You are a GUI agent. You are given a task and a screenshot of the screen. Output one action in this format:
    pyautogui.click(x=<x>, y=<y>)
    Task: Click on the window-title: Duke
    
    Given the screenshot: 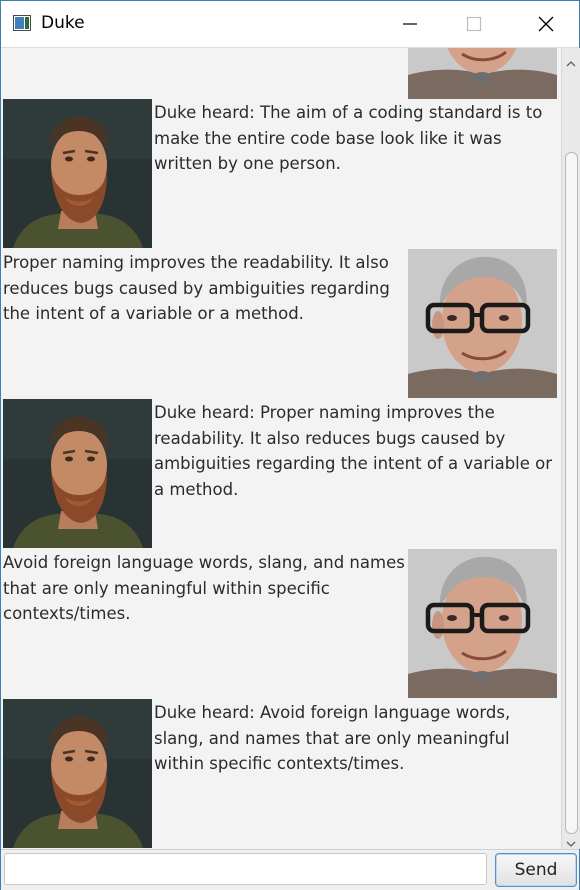 What is the action you would take?
    pyautogui.click(x=63, y=23)
    